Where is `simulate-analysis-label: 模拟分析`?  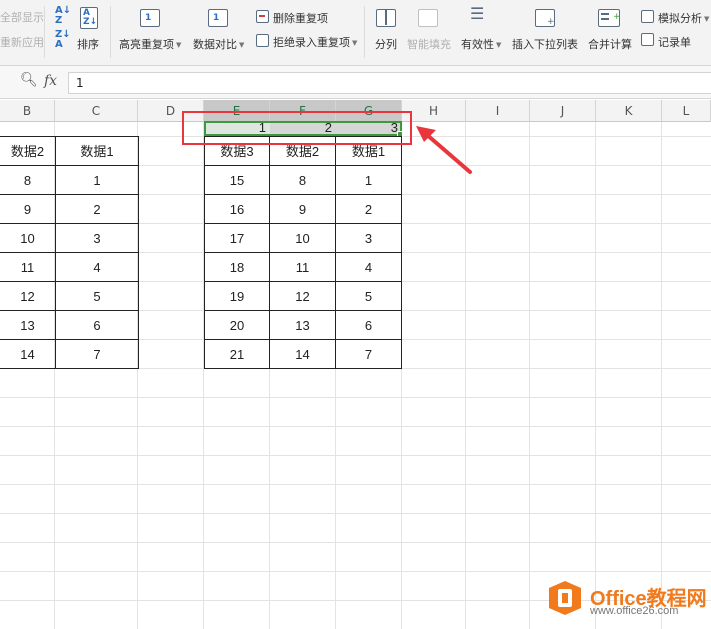 simulate-analysis-label: 模拟分析 is located at coordinates (680, 18).